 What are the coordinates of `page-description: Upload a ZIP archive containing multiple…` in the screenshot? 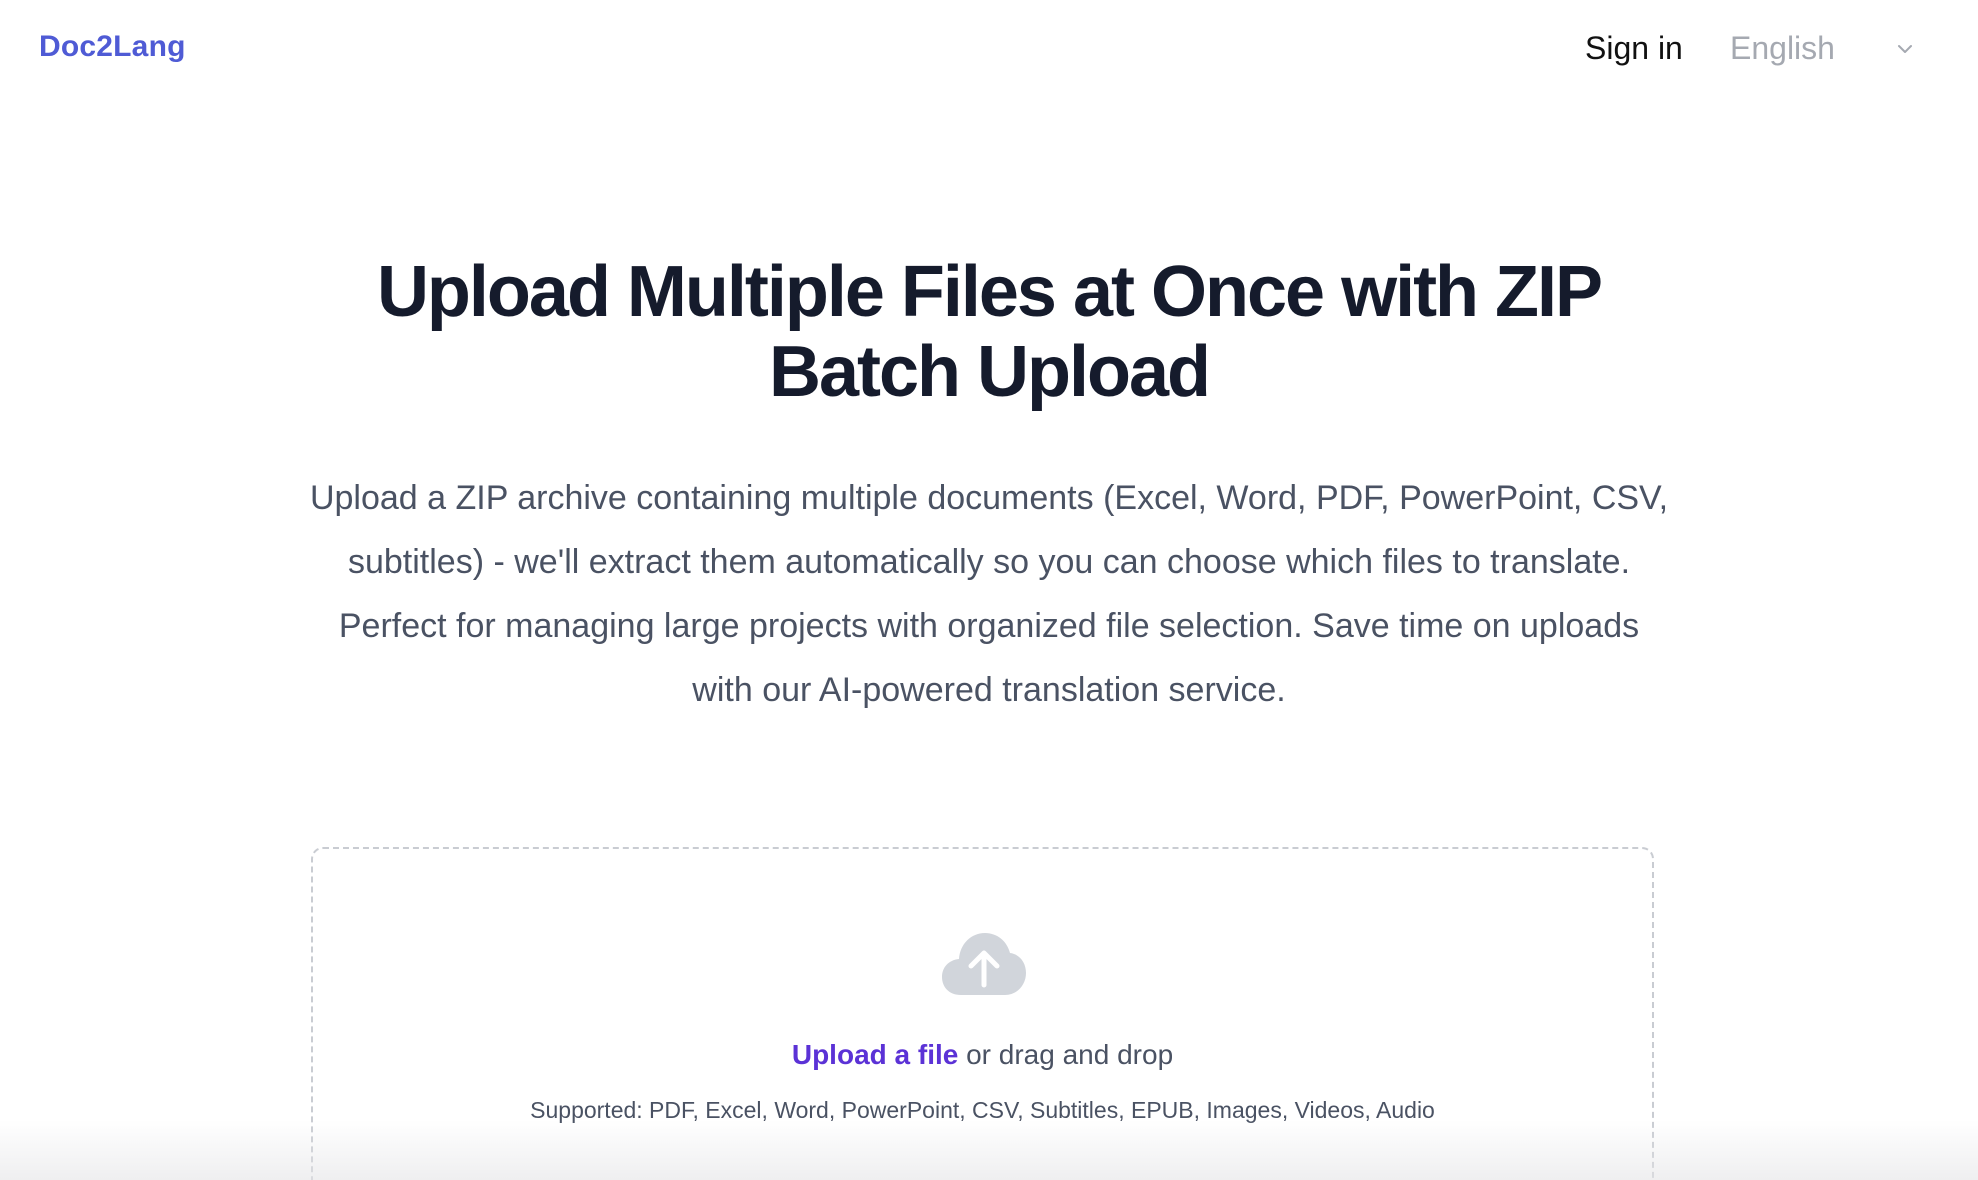 It's located at (989, 594).